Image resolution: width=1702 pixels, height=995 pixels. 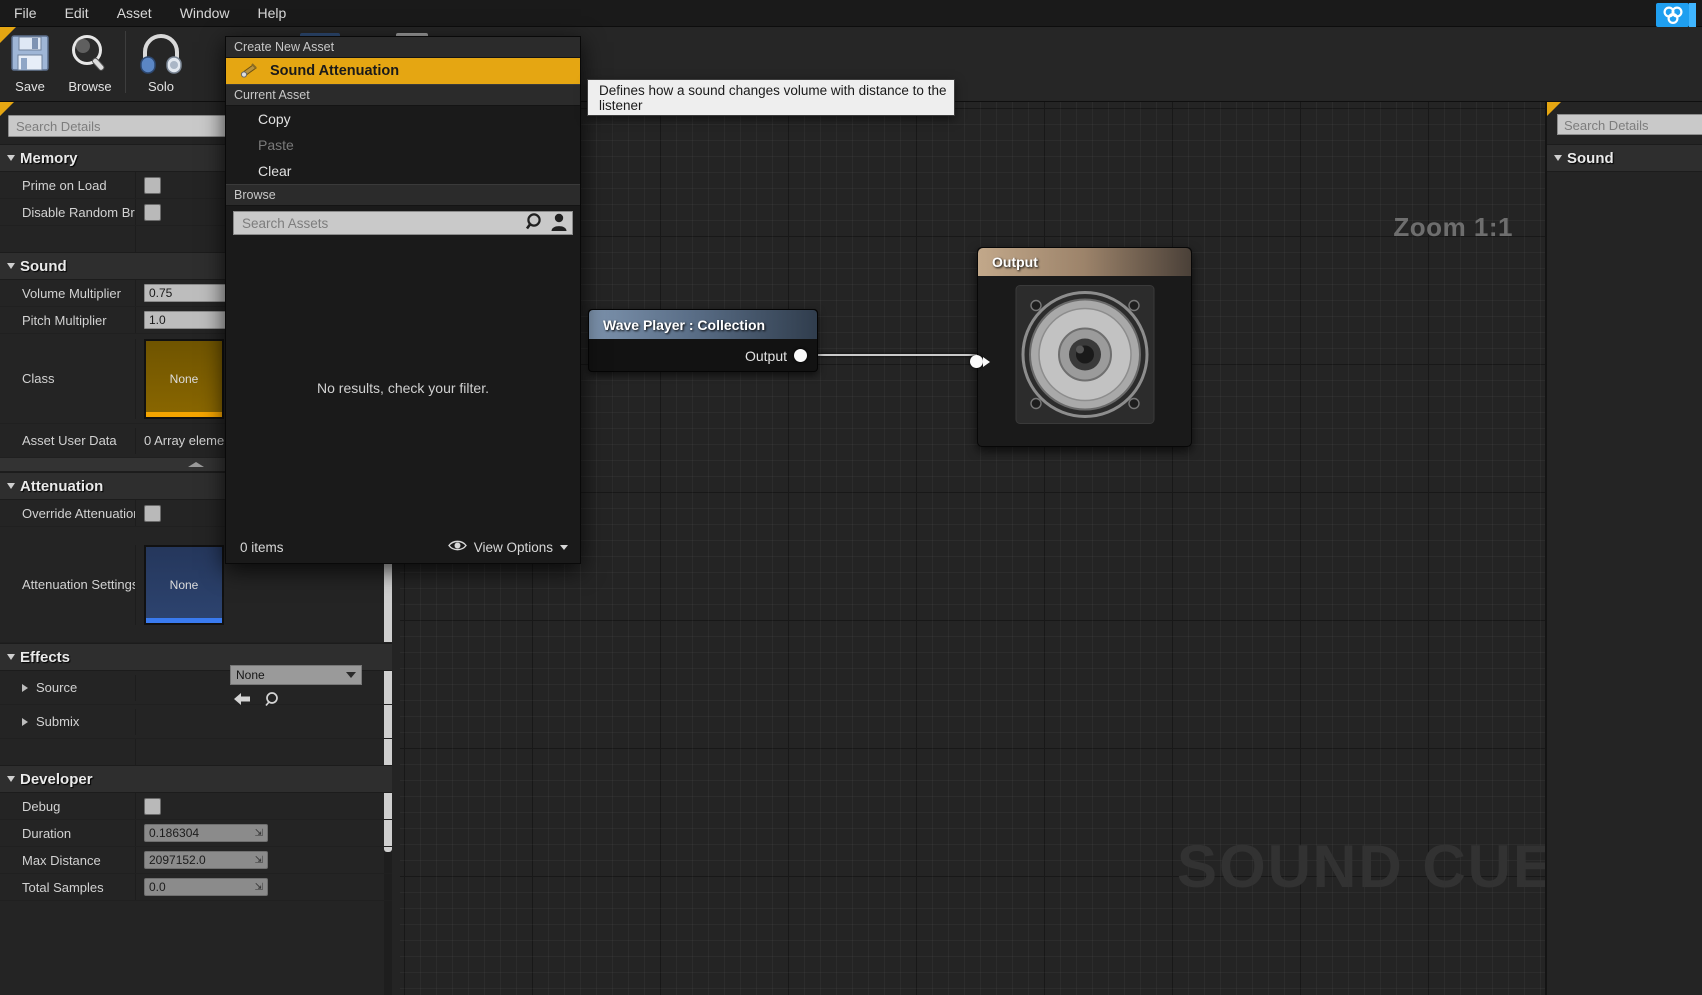 What do you see at coordinates (403, 47) in the screenshot?
I see `create-new-asset-header: Create New Asset` at bounding box center [403, 47].